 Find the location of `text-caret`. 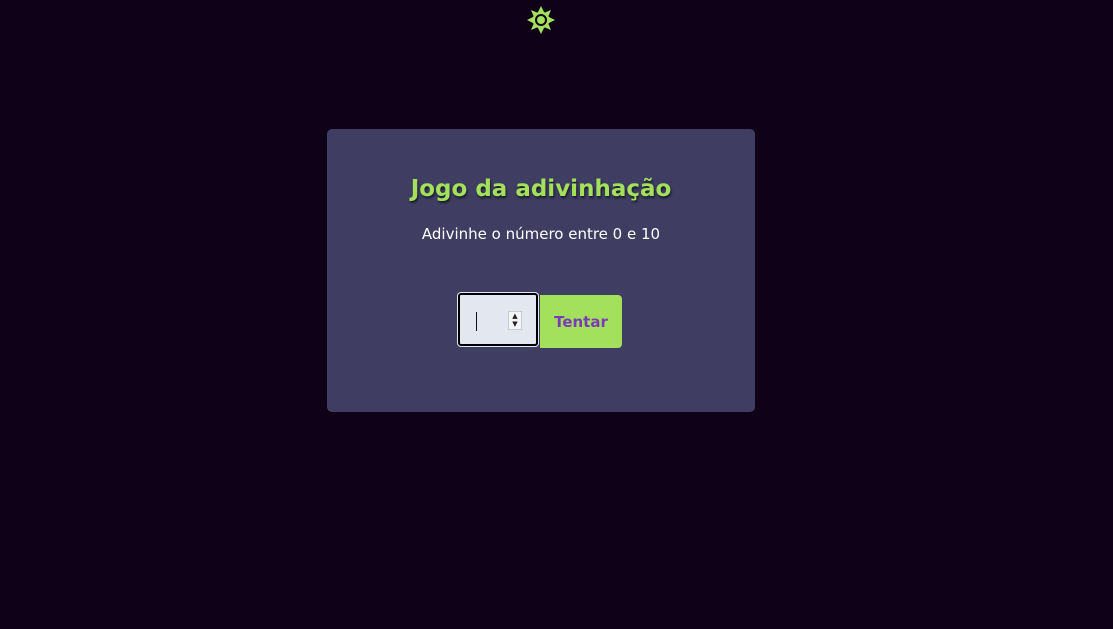

text-caret is located at coordinates (476, 321).